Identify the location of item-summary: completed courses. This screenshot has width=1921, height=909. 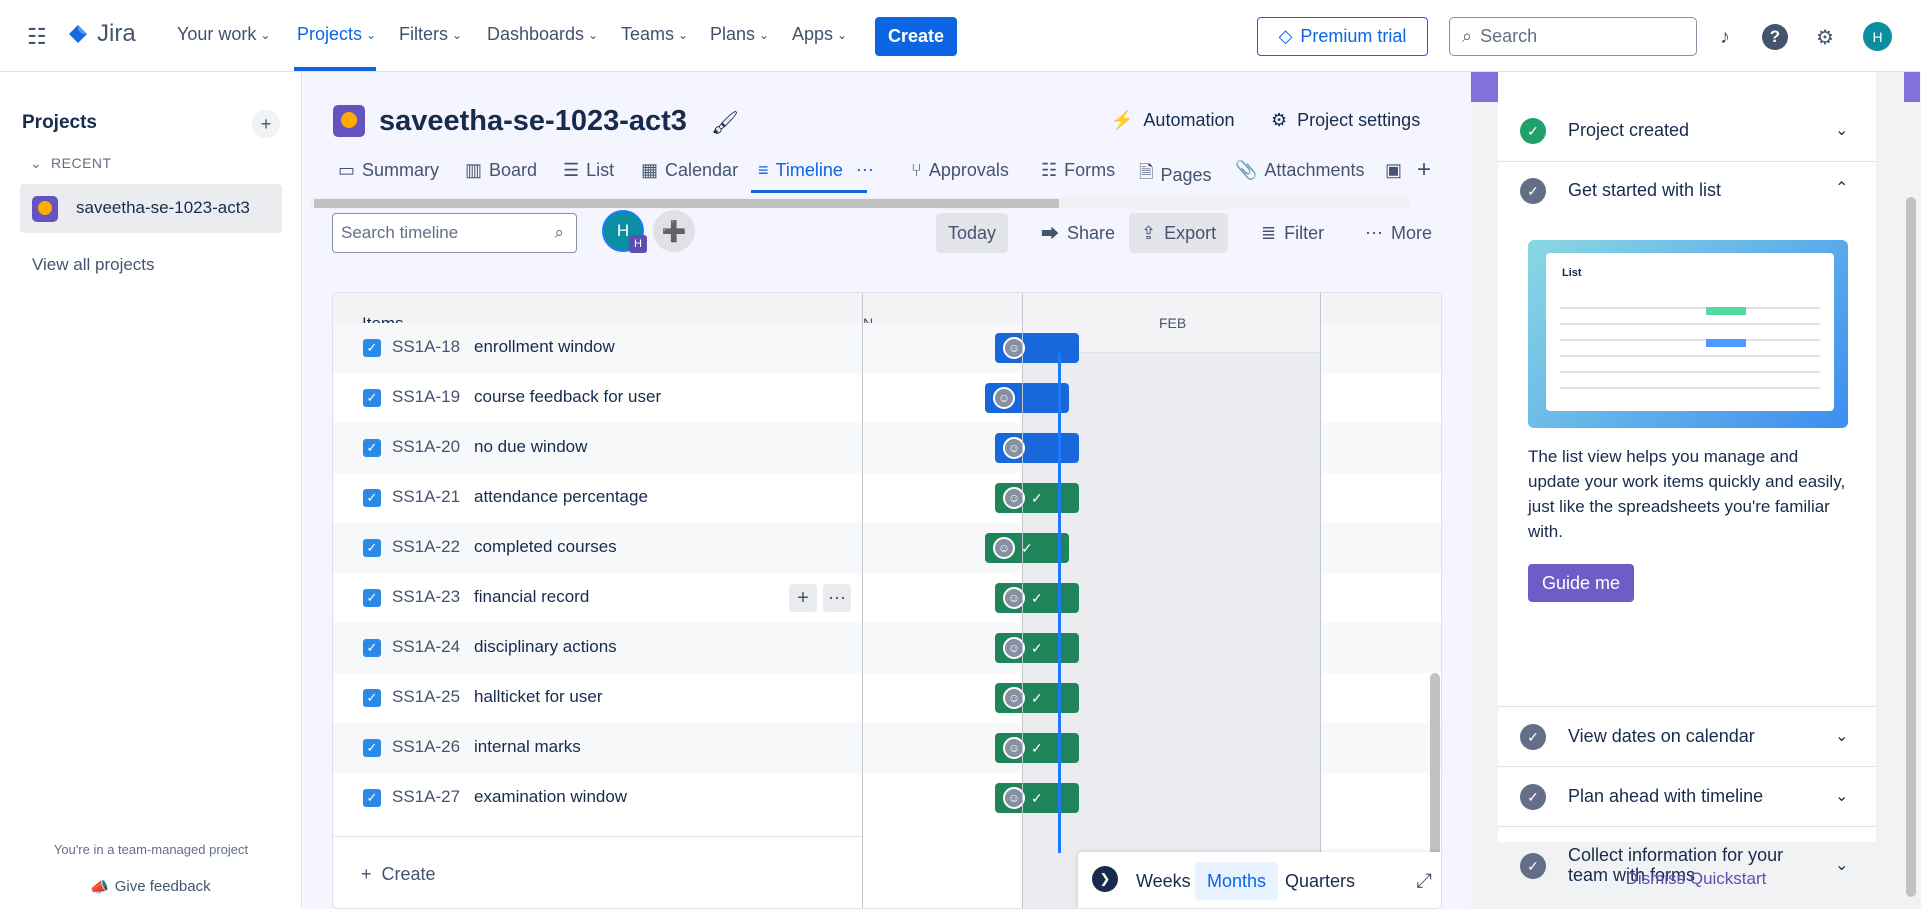
(545, 547).